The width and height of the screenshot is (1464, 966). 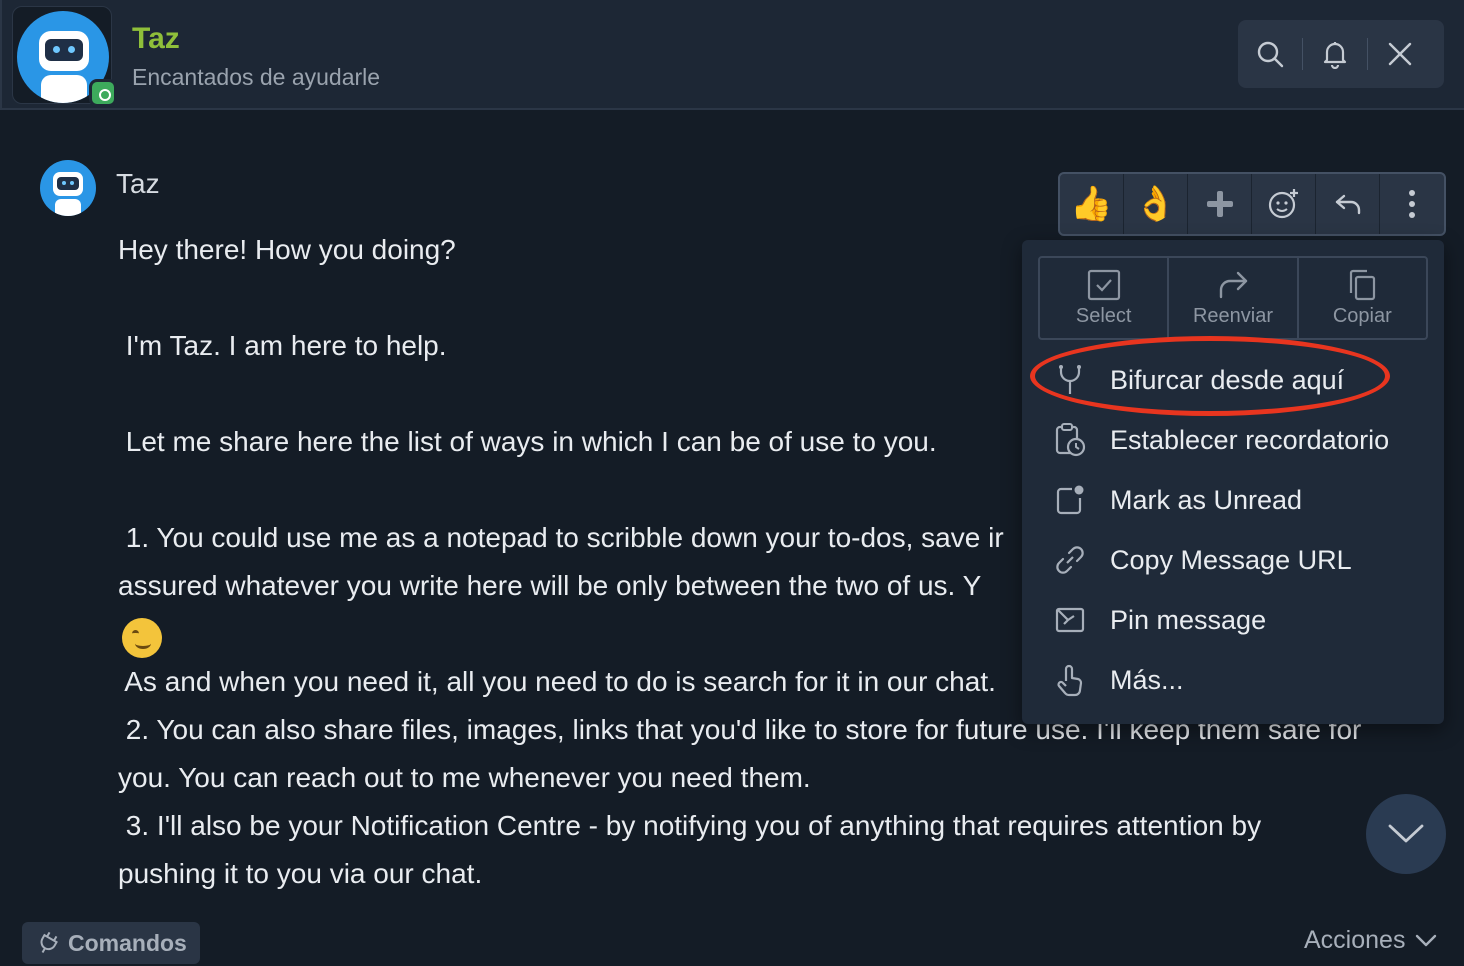 What do you see at coordinates (1070, 620) in the screenshot?
I see `pin-icon` at bounding box center [1070, 620].